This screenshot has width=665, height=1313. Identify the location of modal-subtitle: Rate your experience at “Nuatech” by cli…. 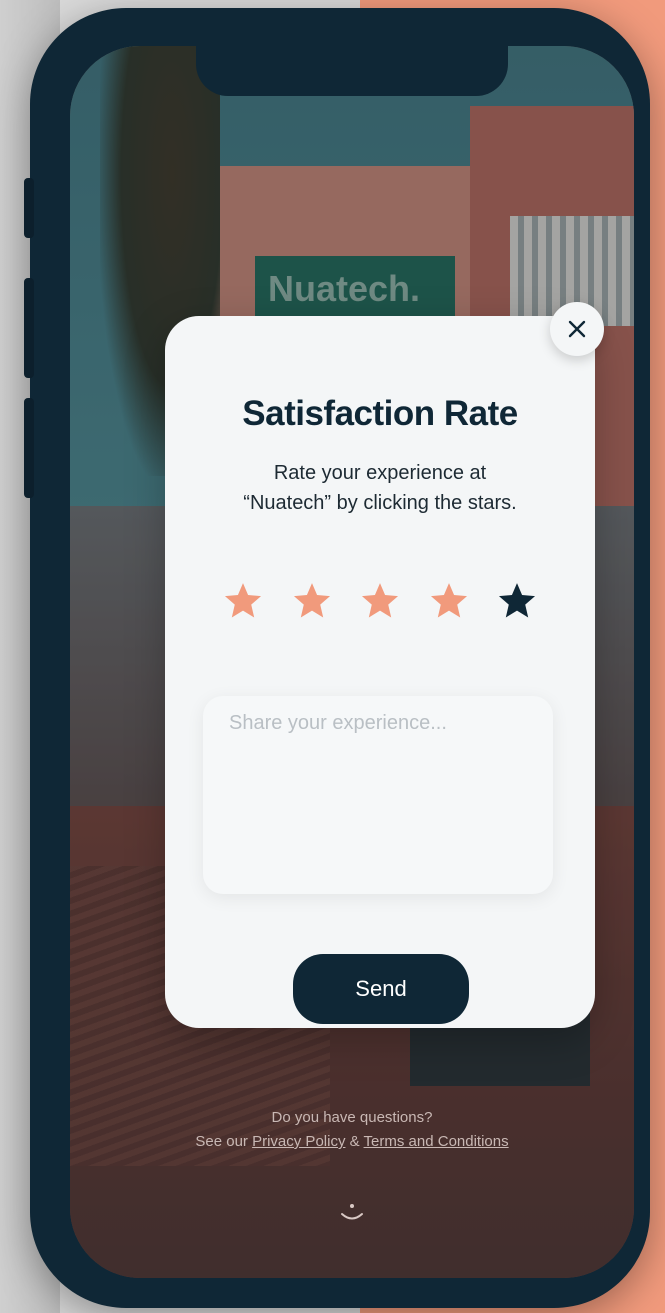
(380, 488).